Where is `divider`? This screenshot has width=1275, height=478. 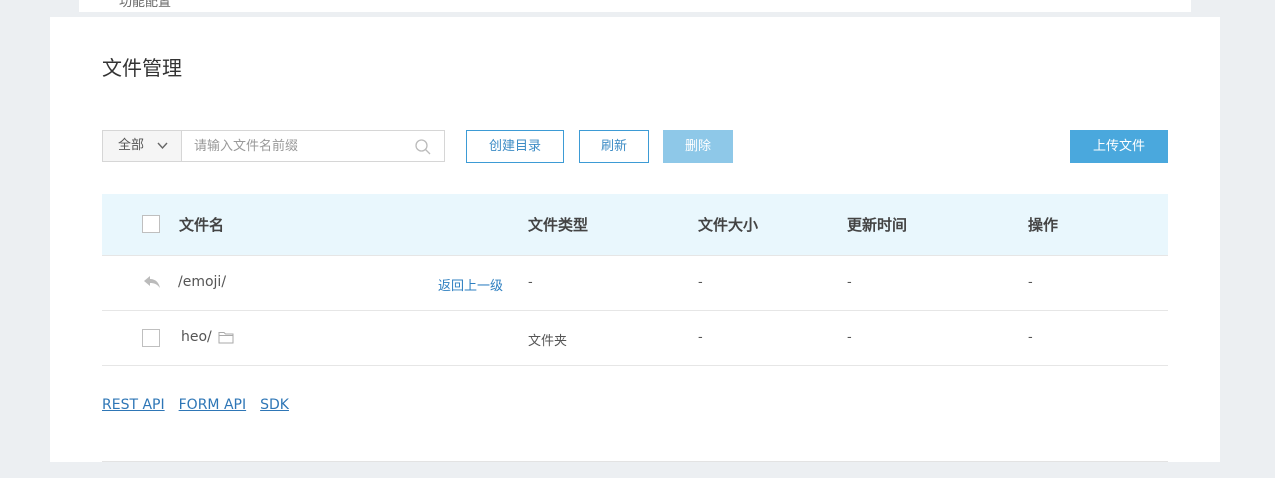
divider is located at coordinates (635, 461).